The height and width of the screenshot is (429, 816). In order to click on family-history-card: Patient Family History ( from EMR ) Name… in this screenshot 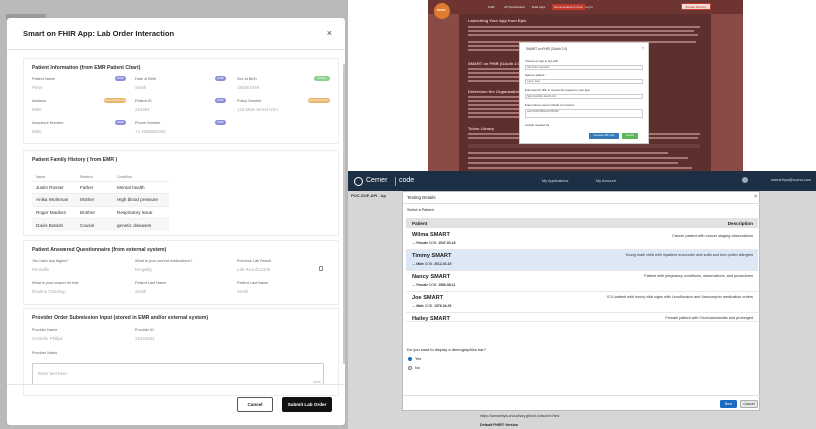, I will do `click(181, 193)`.